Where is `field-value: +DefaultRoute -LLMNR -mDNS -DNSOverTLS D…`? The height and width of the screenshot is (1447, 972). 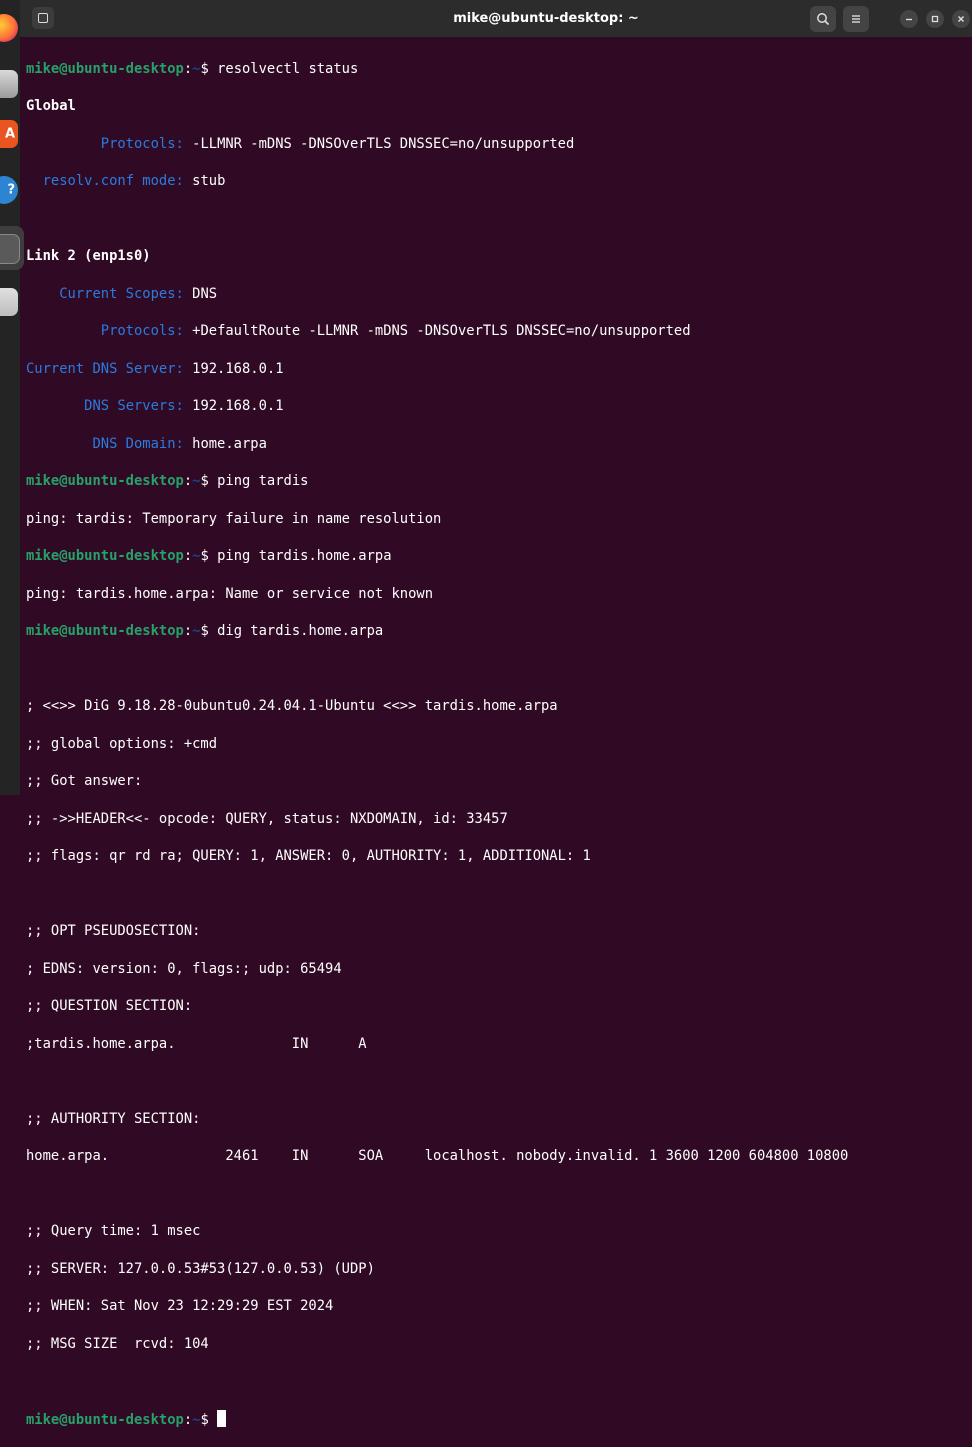
field-value: +DefaultRoute -LLMNR -mDNS -DNSOverTLS D… is located at coordinates (437, 331).